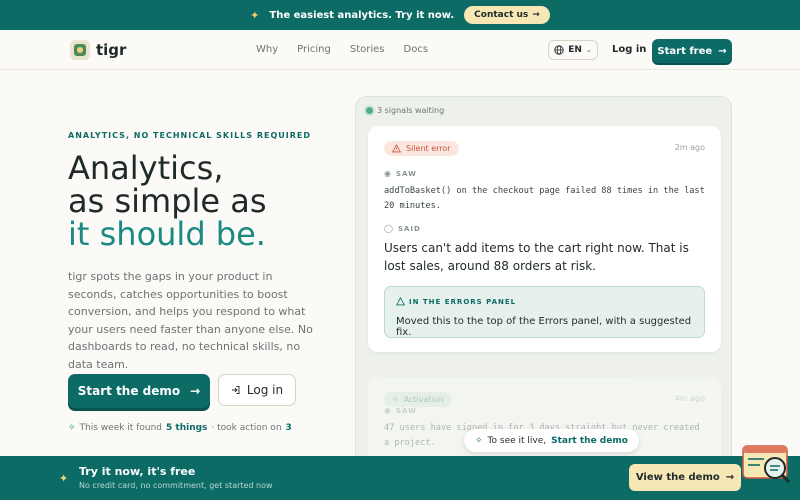 This screenshot has height=500, width=800. I want to click on brand-logo: tigr, so click(98, 50).